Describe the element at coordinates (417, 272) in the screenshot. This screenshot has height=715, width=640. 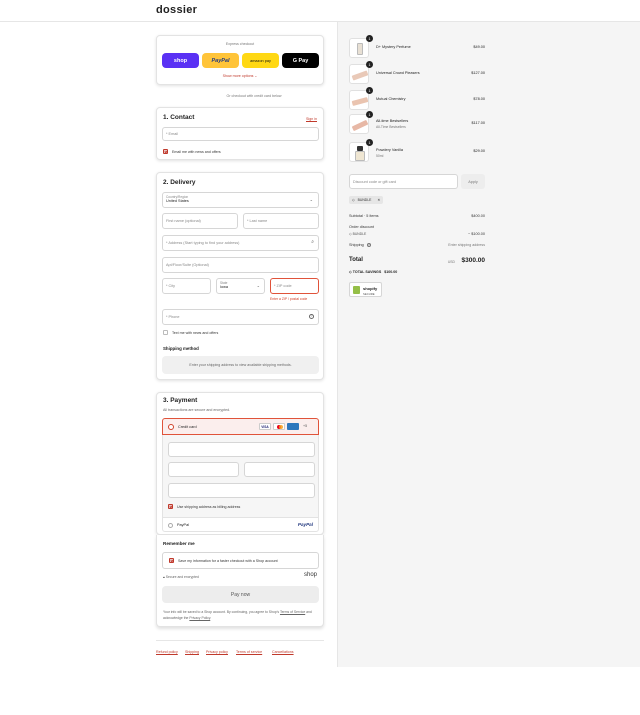
I see `total-savings-row: ◇ TOTAL SAVINGS $100.00` at that location.